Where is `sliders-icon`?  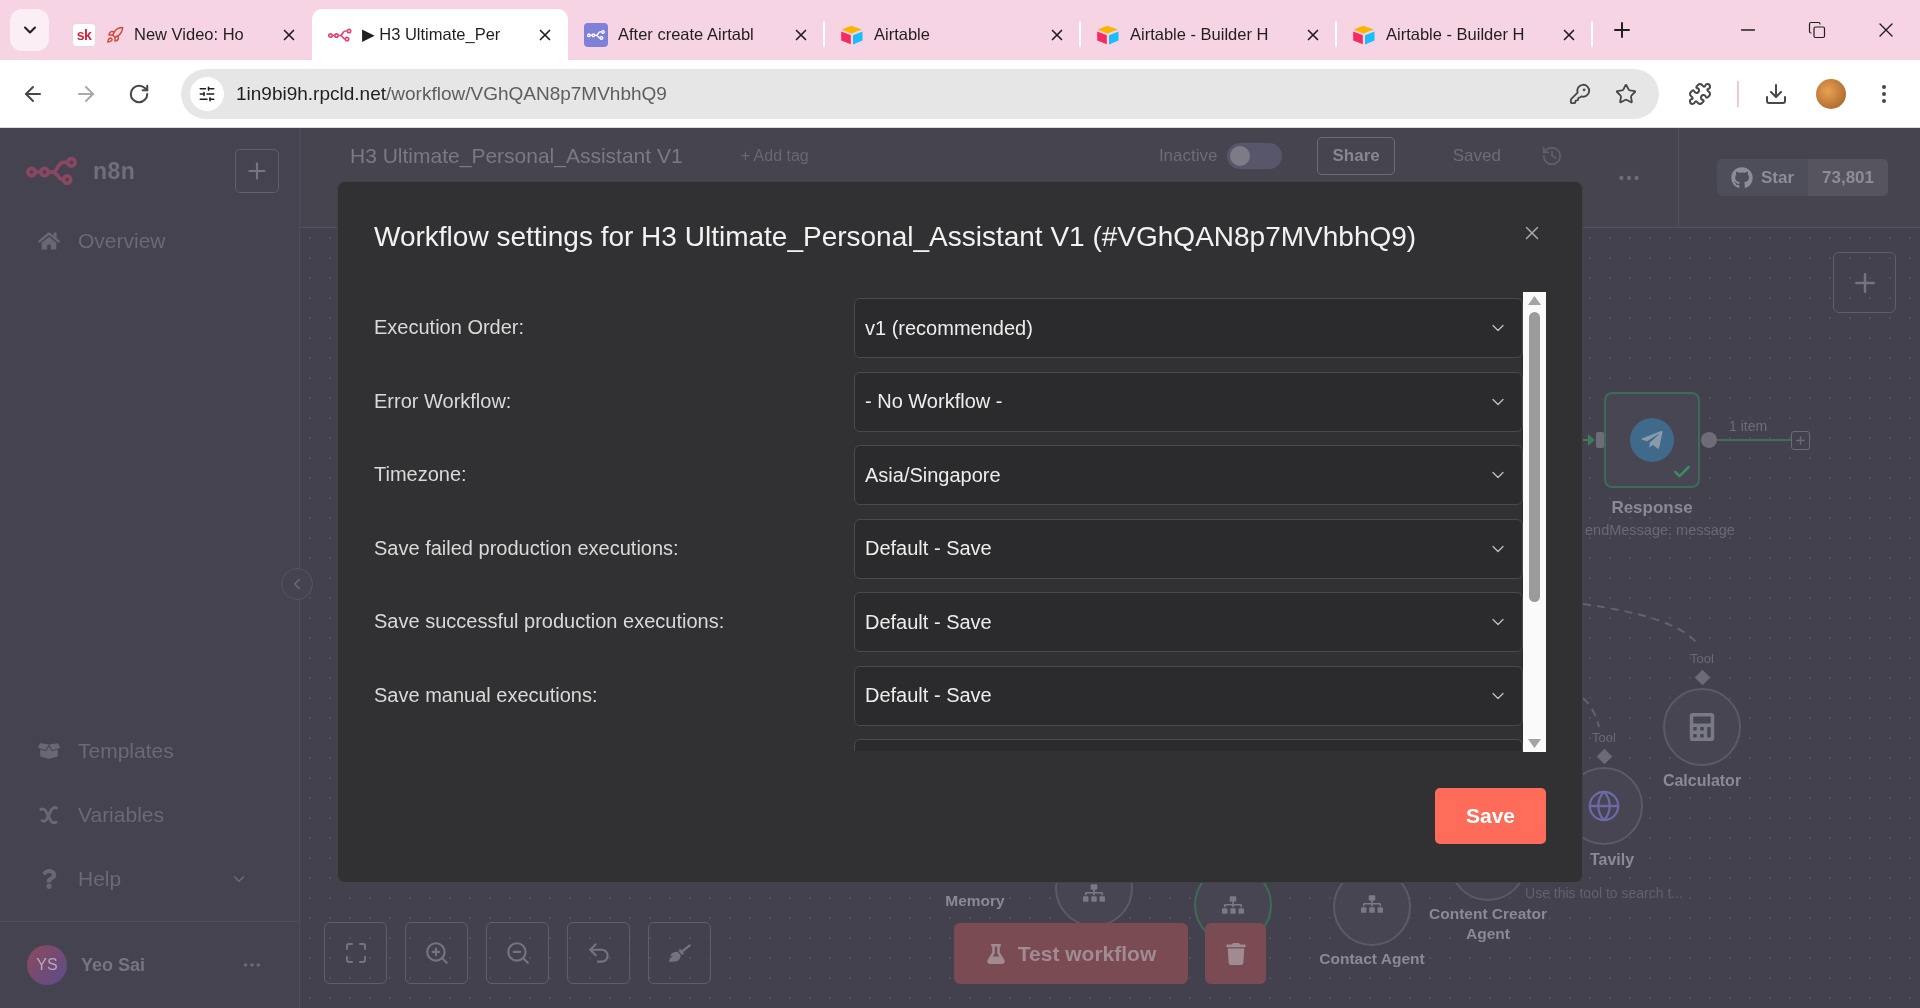 sliders-icon is located at coordinates (207, 93).